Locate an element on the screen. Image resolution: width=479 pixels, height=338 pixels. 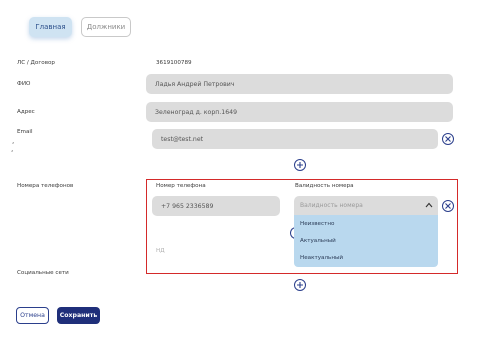
address-field: Зеленоград д. корп.1649 is located at coordinates (299, 112).